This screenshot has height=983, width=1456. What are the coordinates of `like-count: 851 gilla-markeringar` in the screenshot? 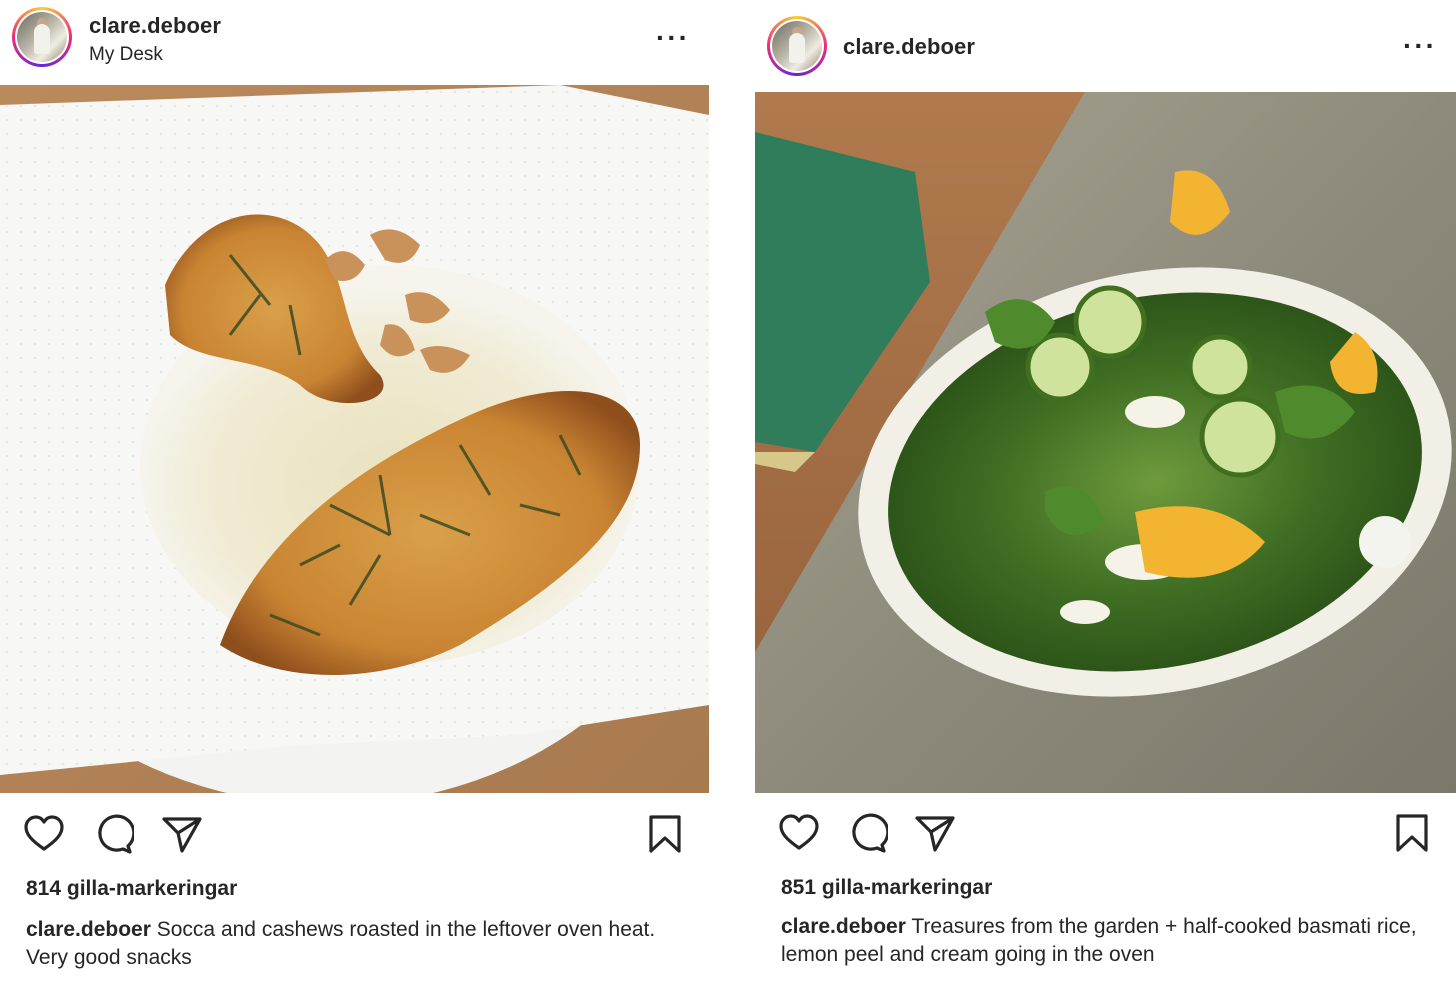 It's located at (886, 888).